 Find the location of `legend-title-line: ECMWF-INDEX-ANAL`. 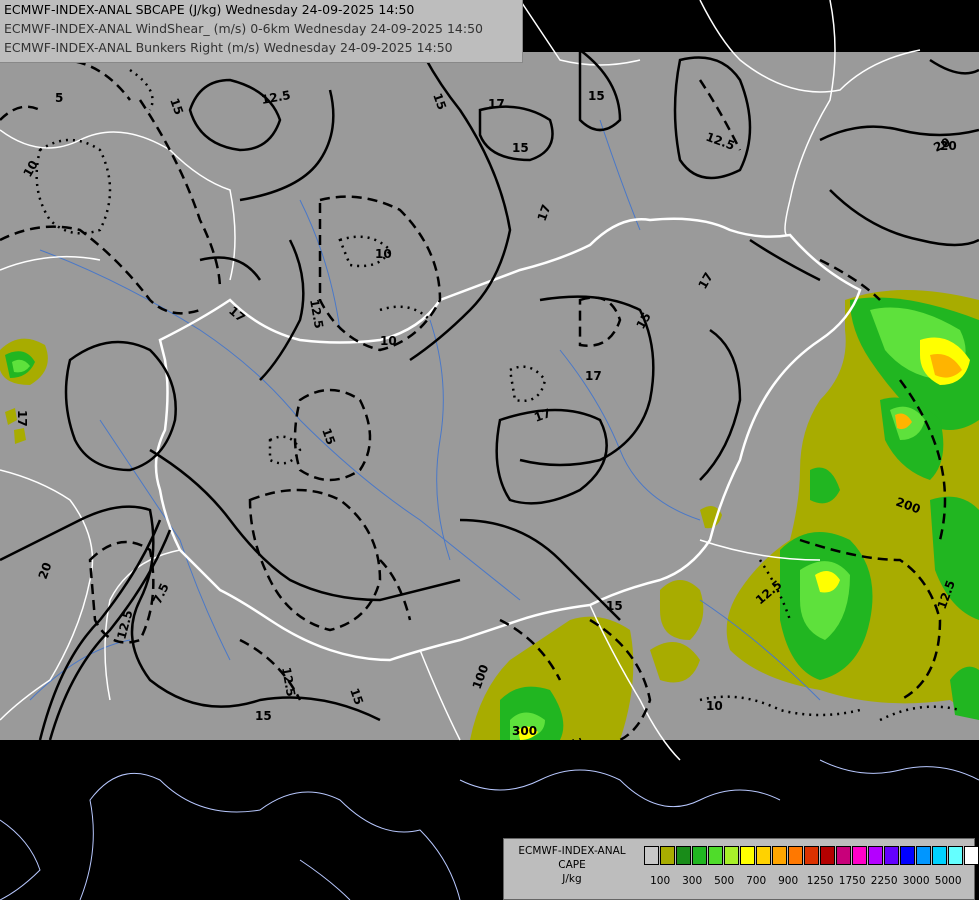

legend-title-line: ECMWF-INDEX-ANAL is located at coordinates (572, 851).